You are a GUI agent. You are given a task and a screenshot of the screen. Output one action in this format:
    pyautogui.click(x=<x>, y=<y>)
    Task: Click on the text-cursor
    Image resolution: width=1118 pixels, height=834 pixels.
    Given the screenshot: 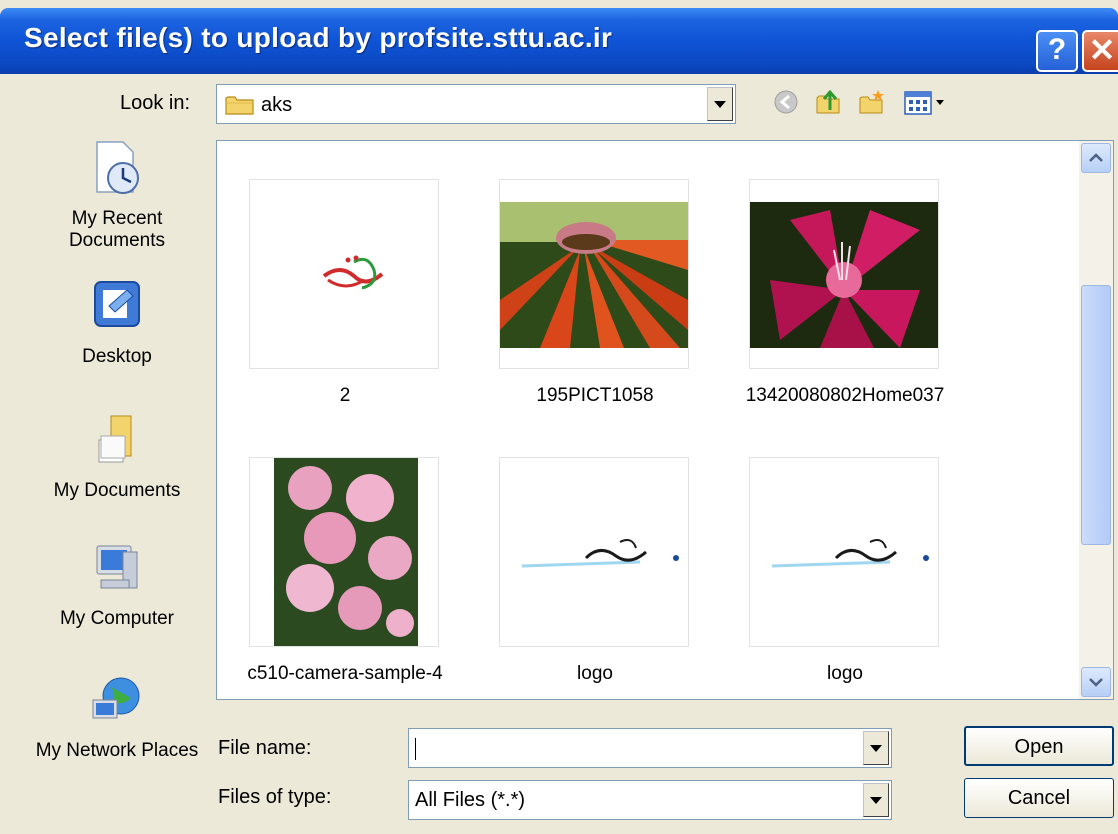 What is the action you would take?
    pyautogui.click(x=415, y=749)
    